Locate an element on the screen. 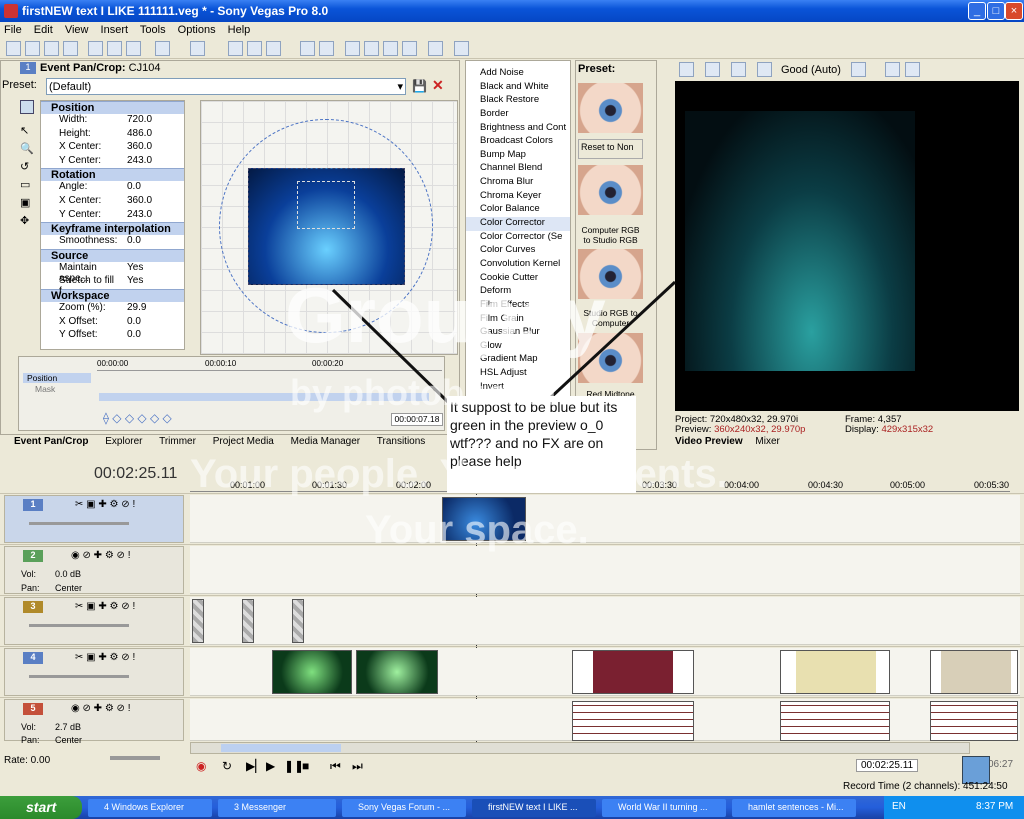 The width and height of the screenshot is (1024, 819). watermark-by: by photobucket is located at coordinates (424, 392).